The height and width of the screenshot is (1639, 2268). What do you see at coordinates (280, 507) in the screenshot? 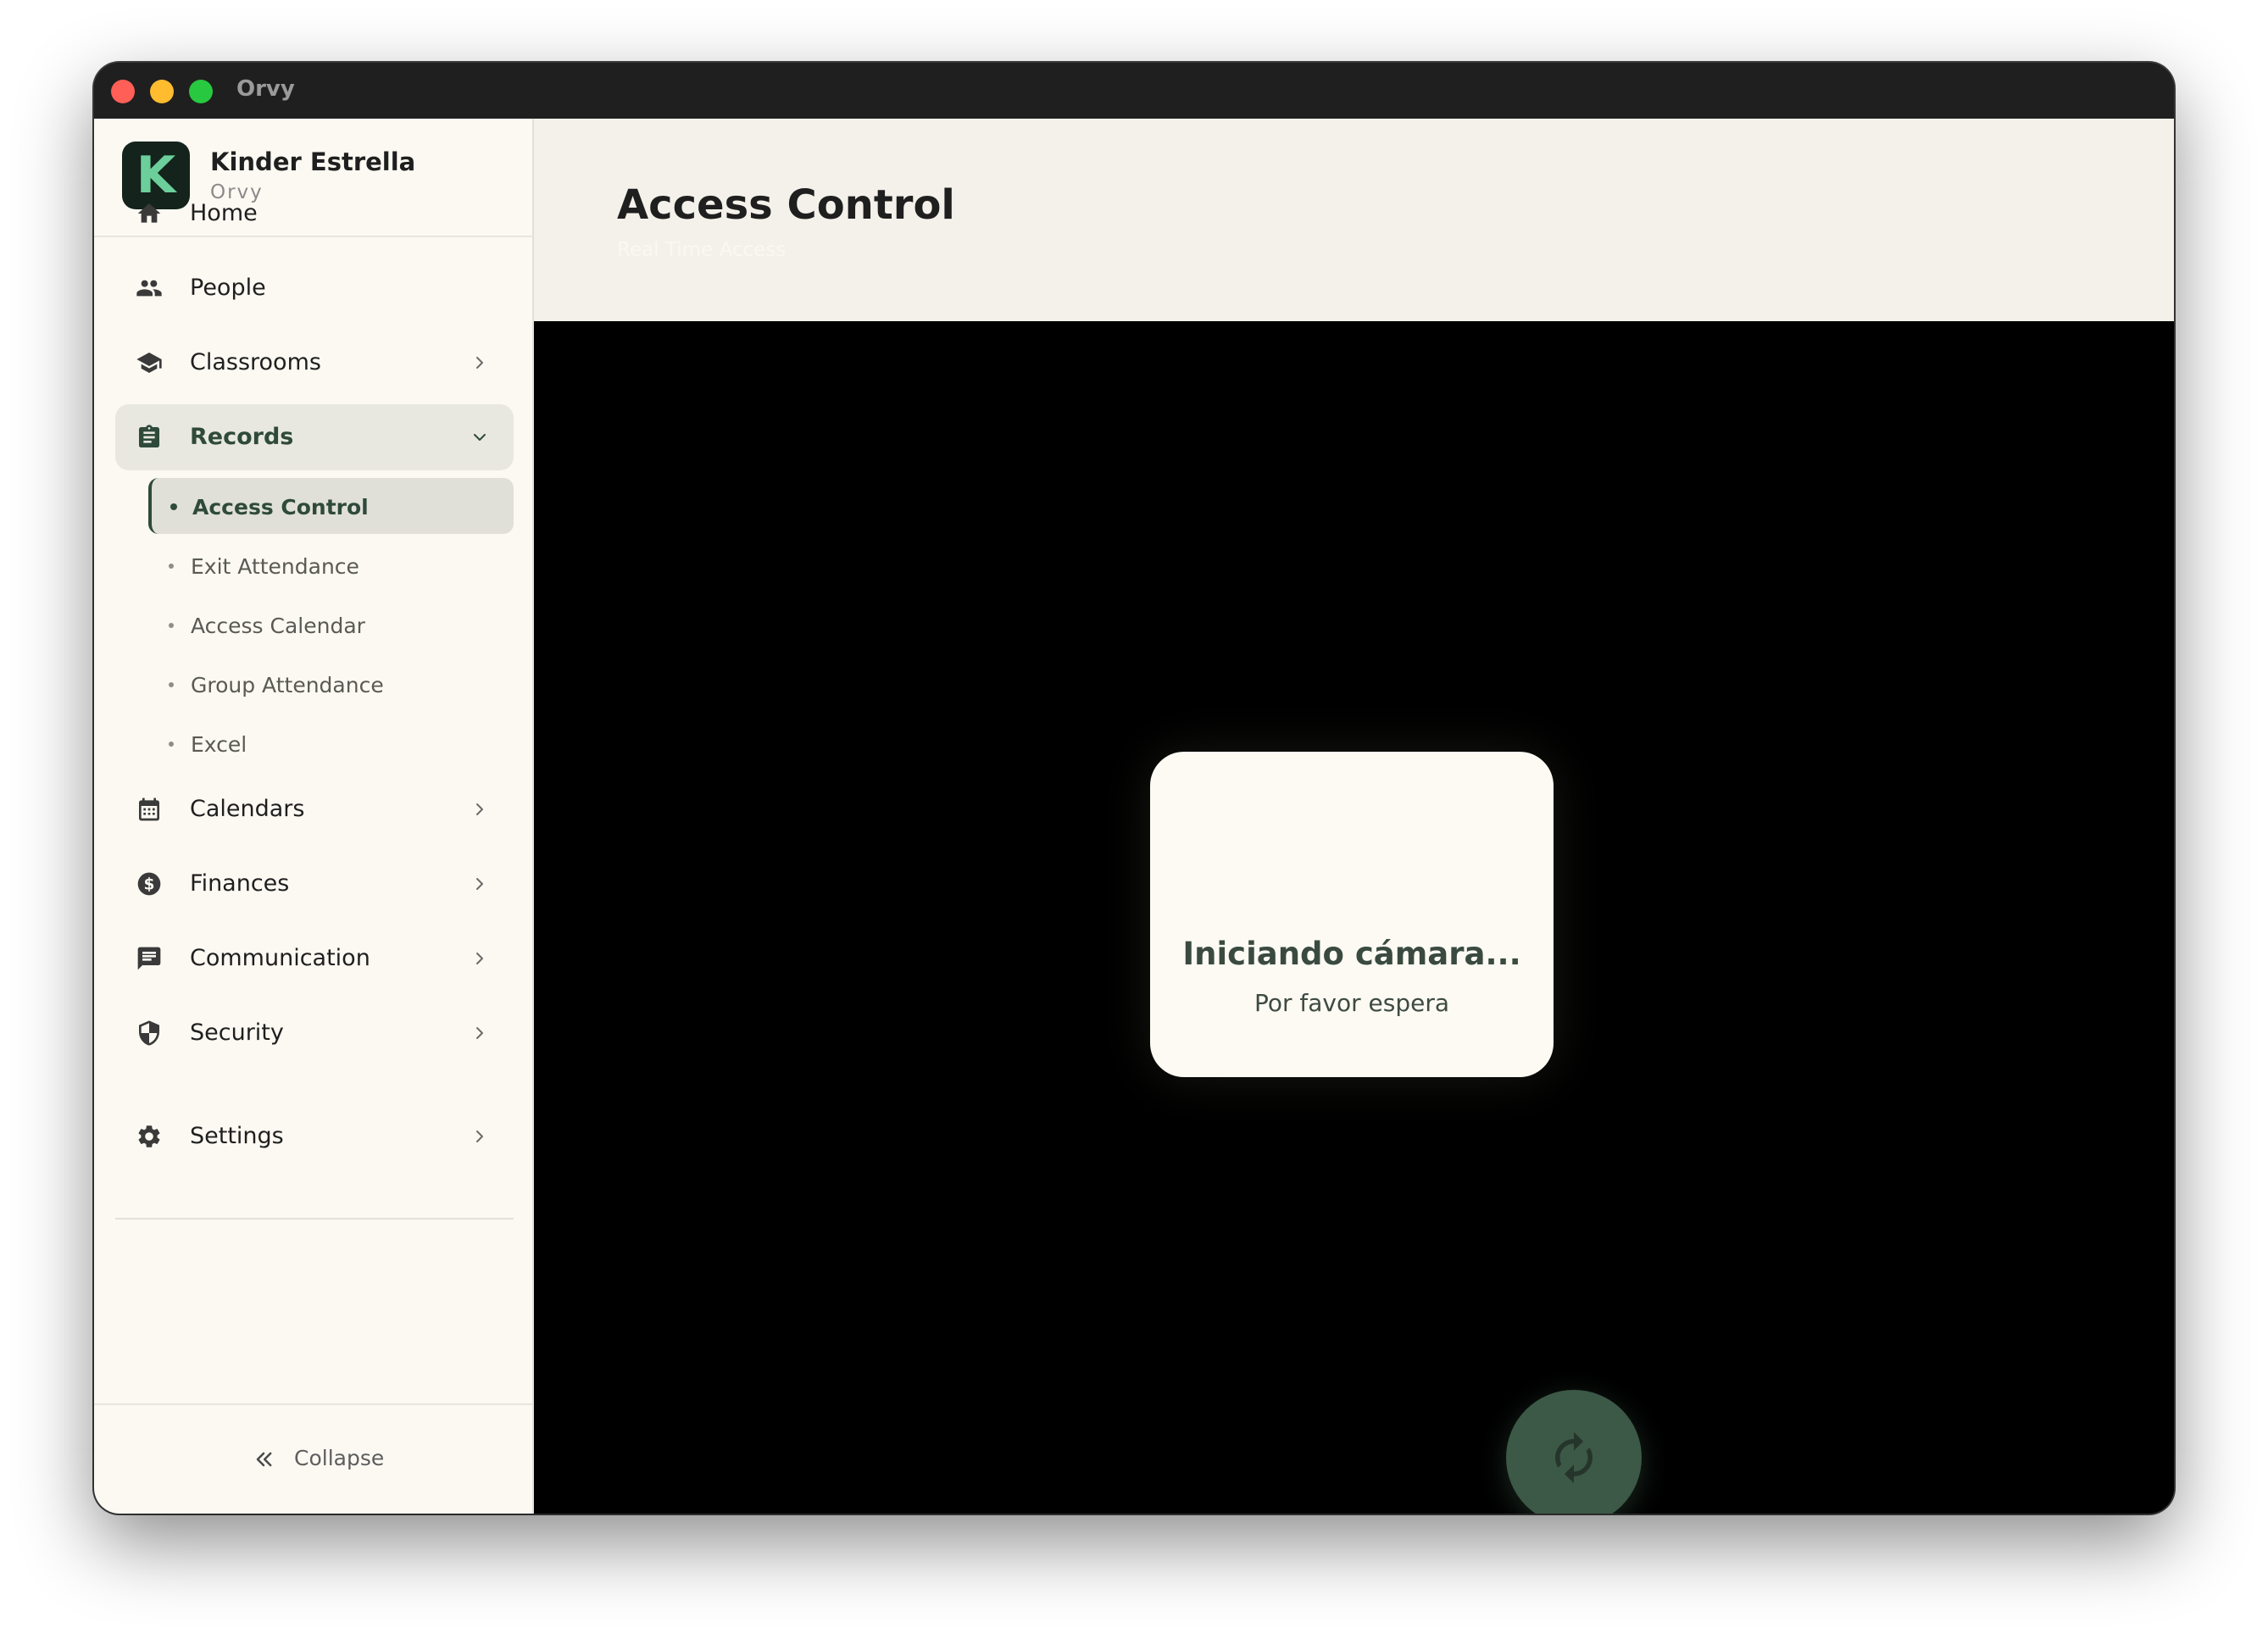
I see `subitem-label: Access Control` at bounding box center [280, 507].